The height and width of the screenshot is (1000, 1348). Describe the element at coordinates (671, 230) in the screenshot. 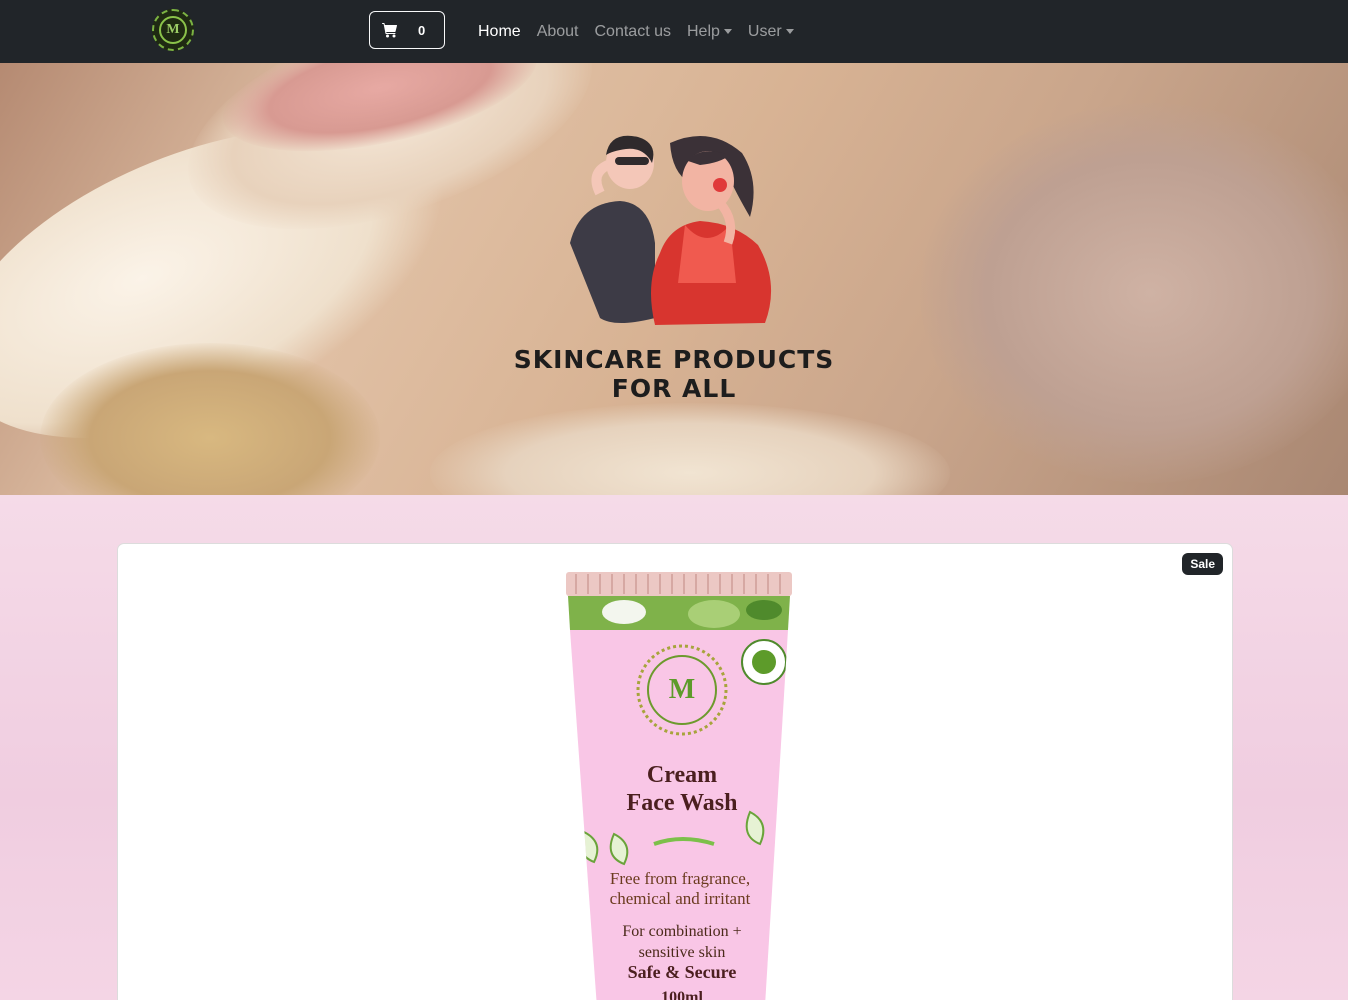

I see `couple-illustration` at that location.